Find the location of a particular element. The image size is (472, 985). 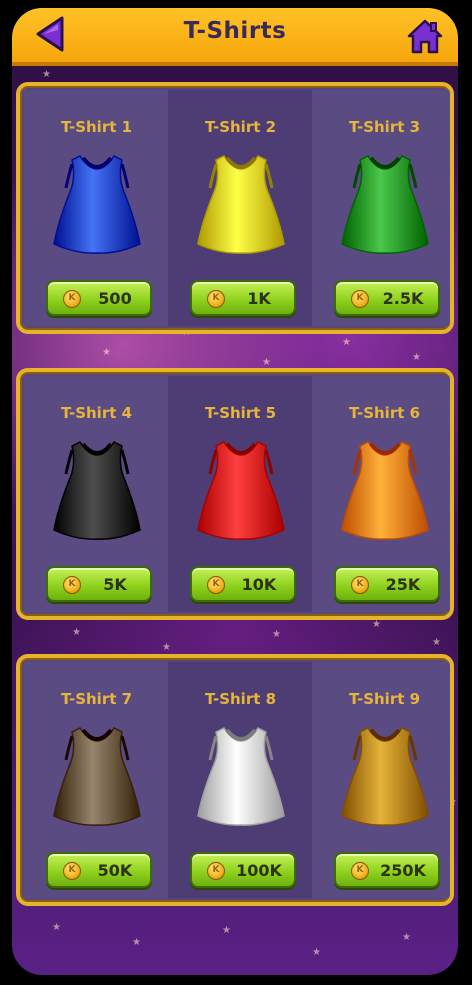

item-name: T-Shirt 9 is located at coordinates (384, 699).